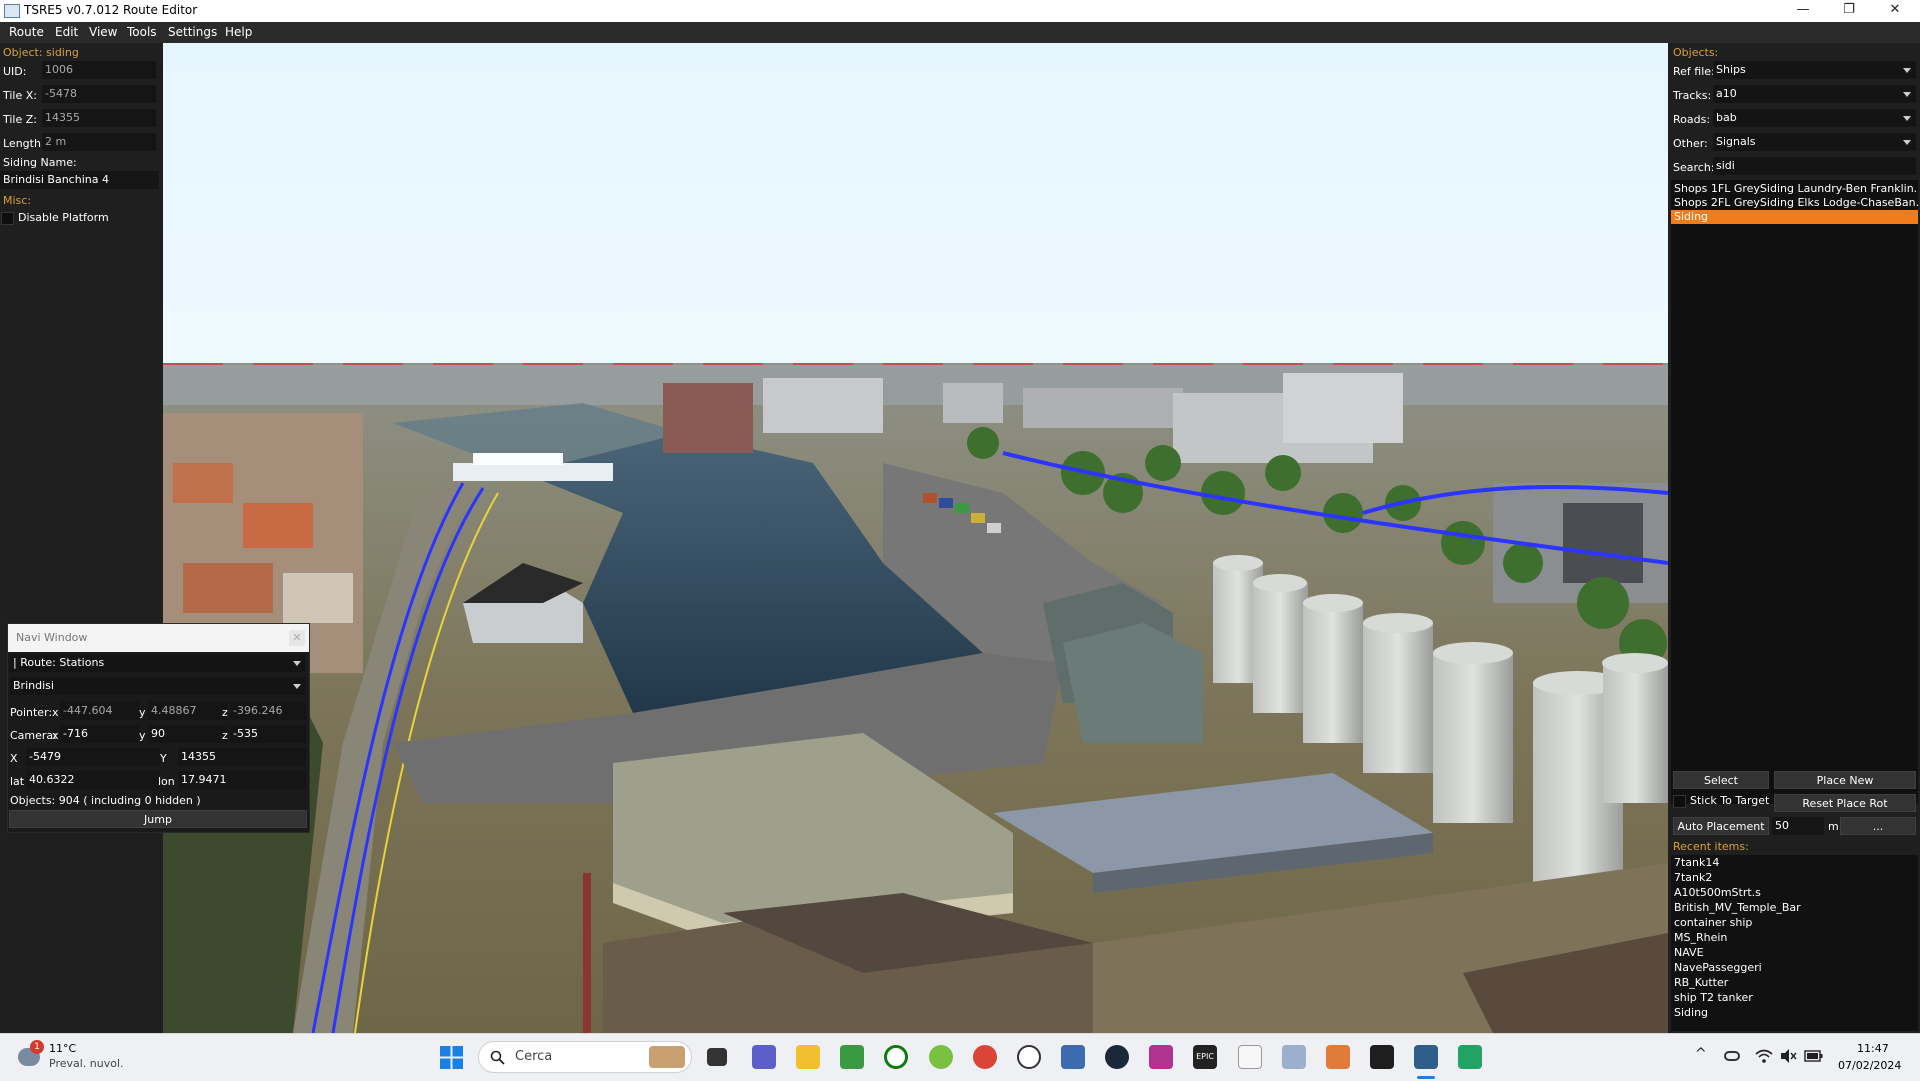 The height and width of the screenshot is (1081, 1920). What do you see at coordinates (1794, 863) in the screenshot?
I see `list-item: 7tank14` at bounding box center [1794, 863].